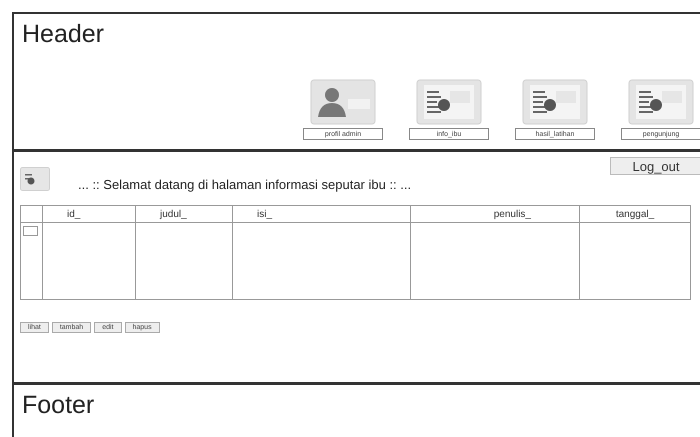 This screenshot has width=700, height=437. Describe the element at coordinates (89, 214) in the screenshot. I see `column-header: id_` at that location.